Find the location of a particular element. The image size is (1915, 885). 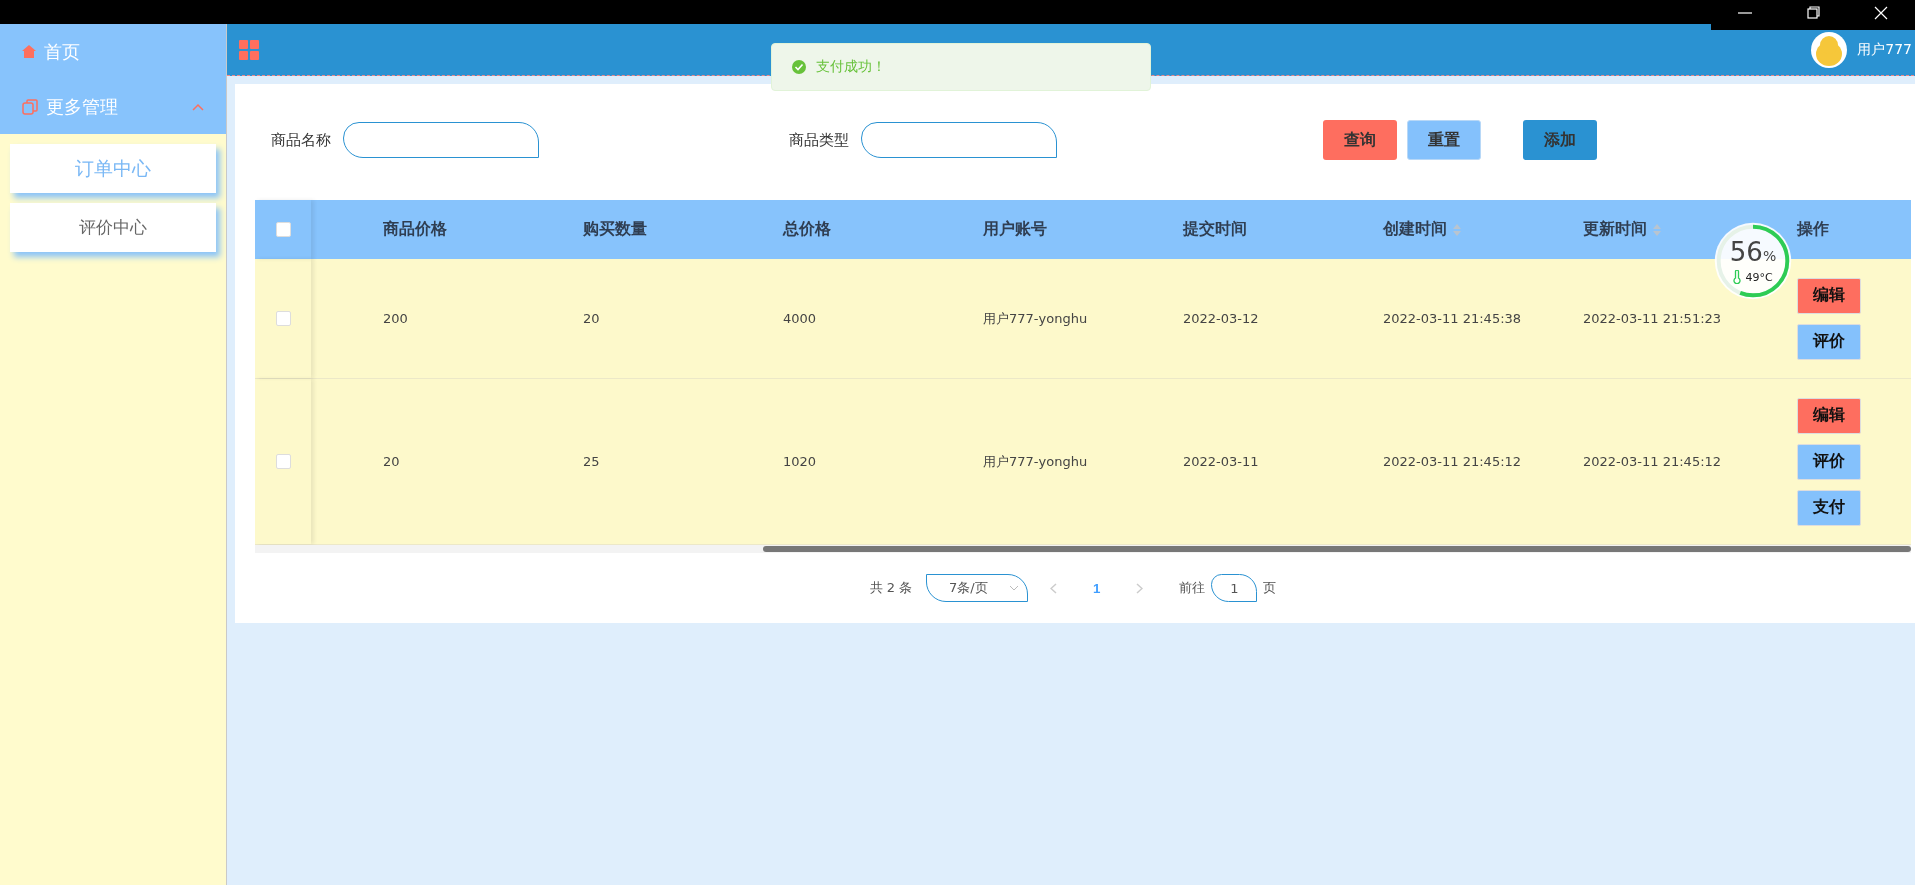

copy-icon is located at coordinates (30, 106).